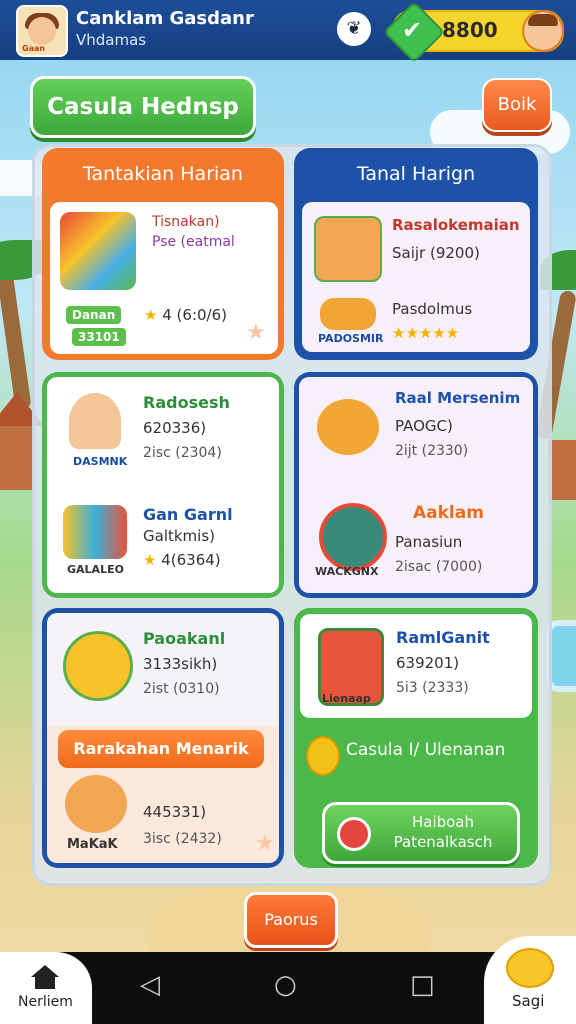  Describe the element at coordinates (288, 32) in the screenshot. I see `top-bar: Gaan Canklam Gasdanr Vhdamas ❦ ✔ 8800` at that location.